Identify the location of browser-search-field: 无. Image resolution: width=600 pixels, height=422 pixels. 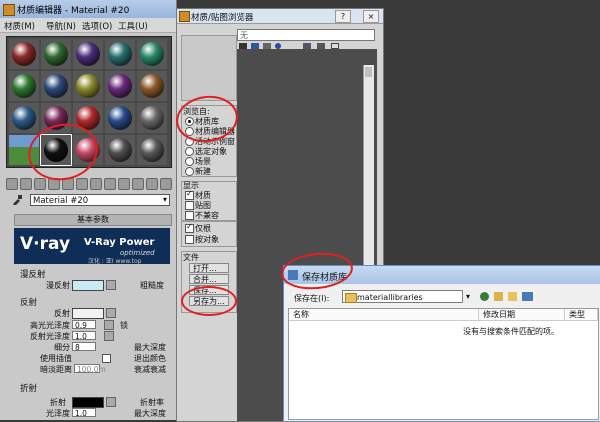
(306, 35).